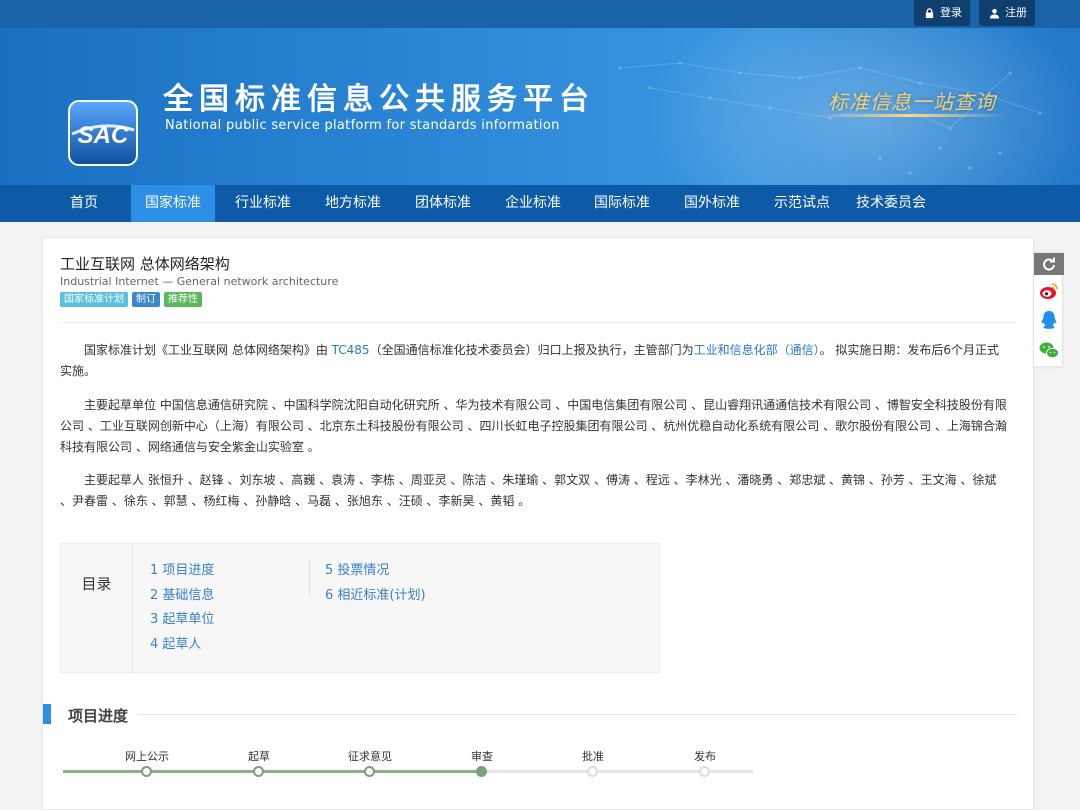 This screenshot has height=810, width=1080. I want to click on section-divider, so click(578, 714).